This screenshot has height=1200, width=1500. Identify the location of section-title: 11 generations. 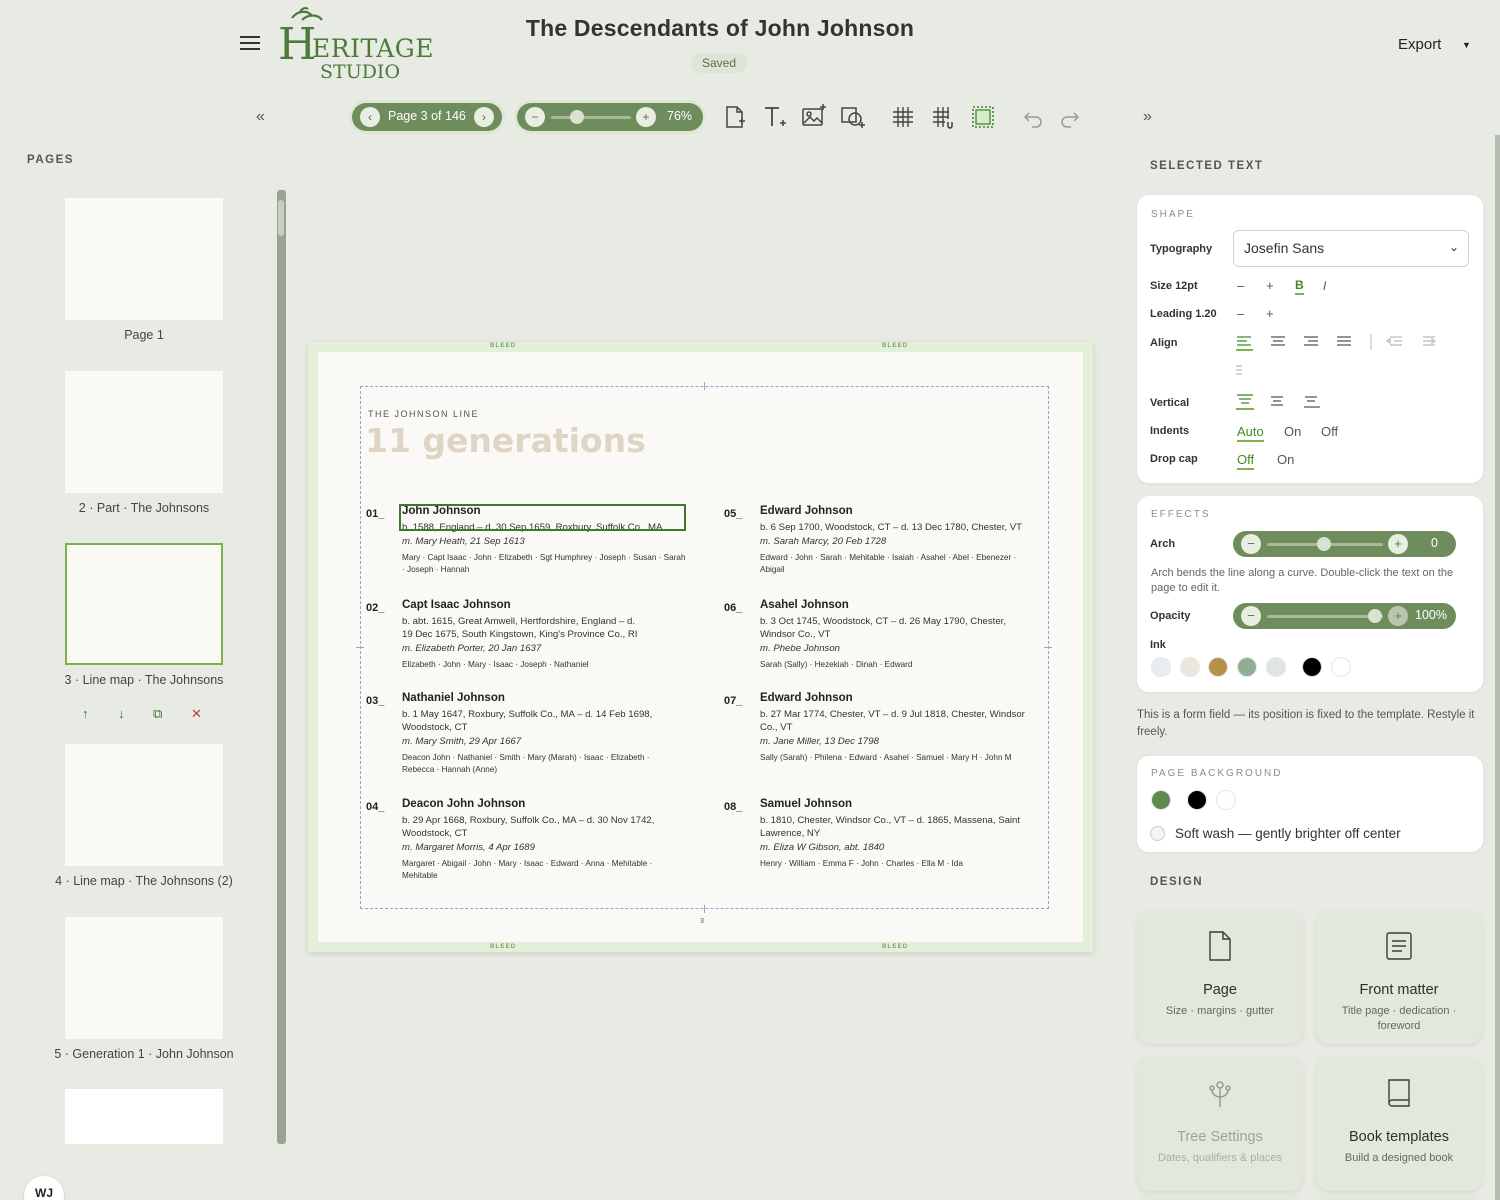
(505, 440).